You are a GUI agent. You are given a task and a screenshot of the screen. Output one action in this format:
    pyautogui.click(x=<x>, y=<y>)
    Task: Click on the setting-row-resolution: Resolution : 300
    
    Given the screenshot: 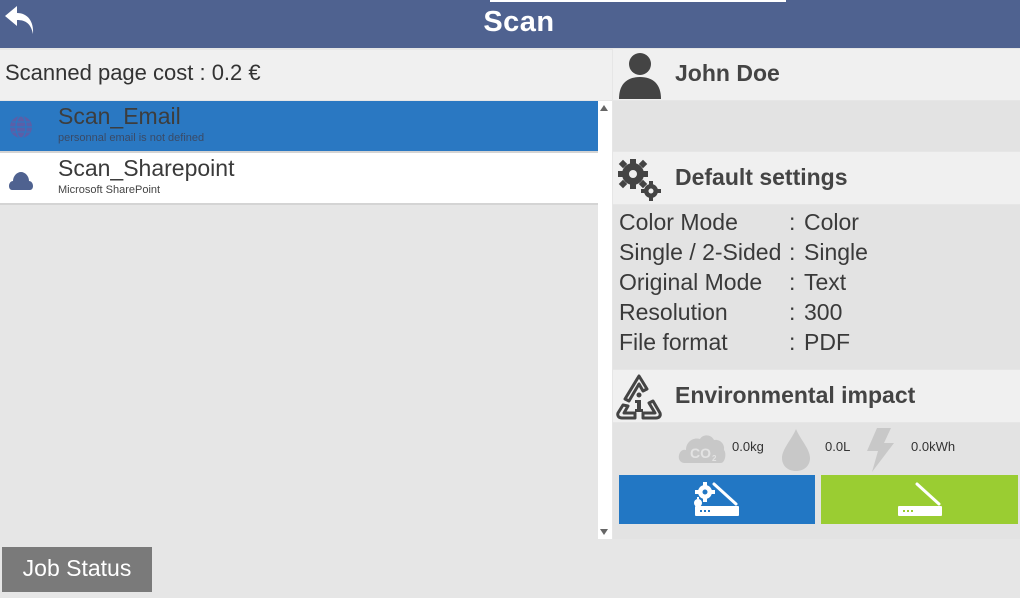 What is the action you would take?
    pyautogui.click(x=819, y=314)
    